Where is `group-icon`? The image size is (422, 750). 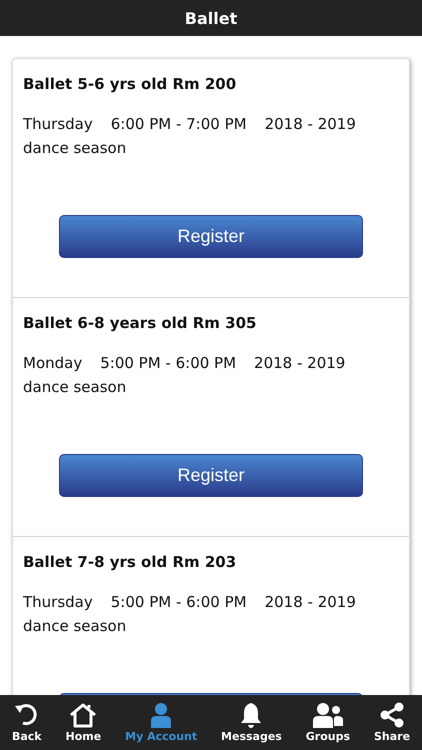 group-icon is located at coordinates (328, 715).